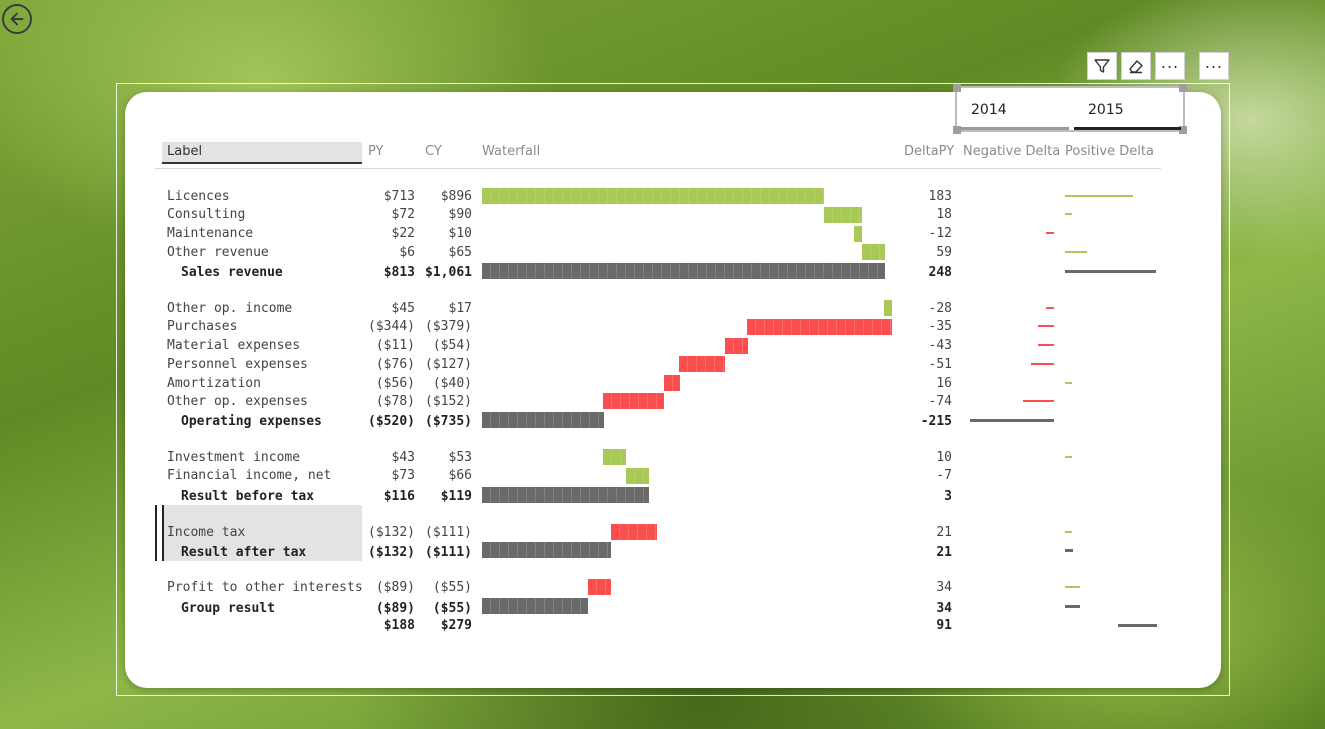 This screenshot has width=1325, height=729. I want to click on negative-delta-bar-total, so click(1012, 420).